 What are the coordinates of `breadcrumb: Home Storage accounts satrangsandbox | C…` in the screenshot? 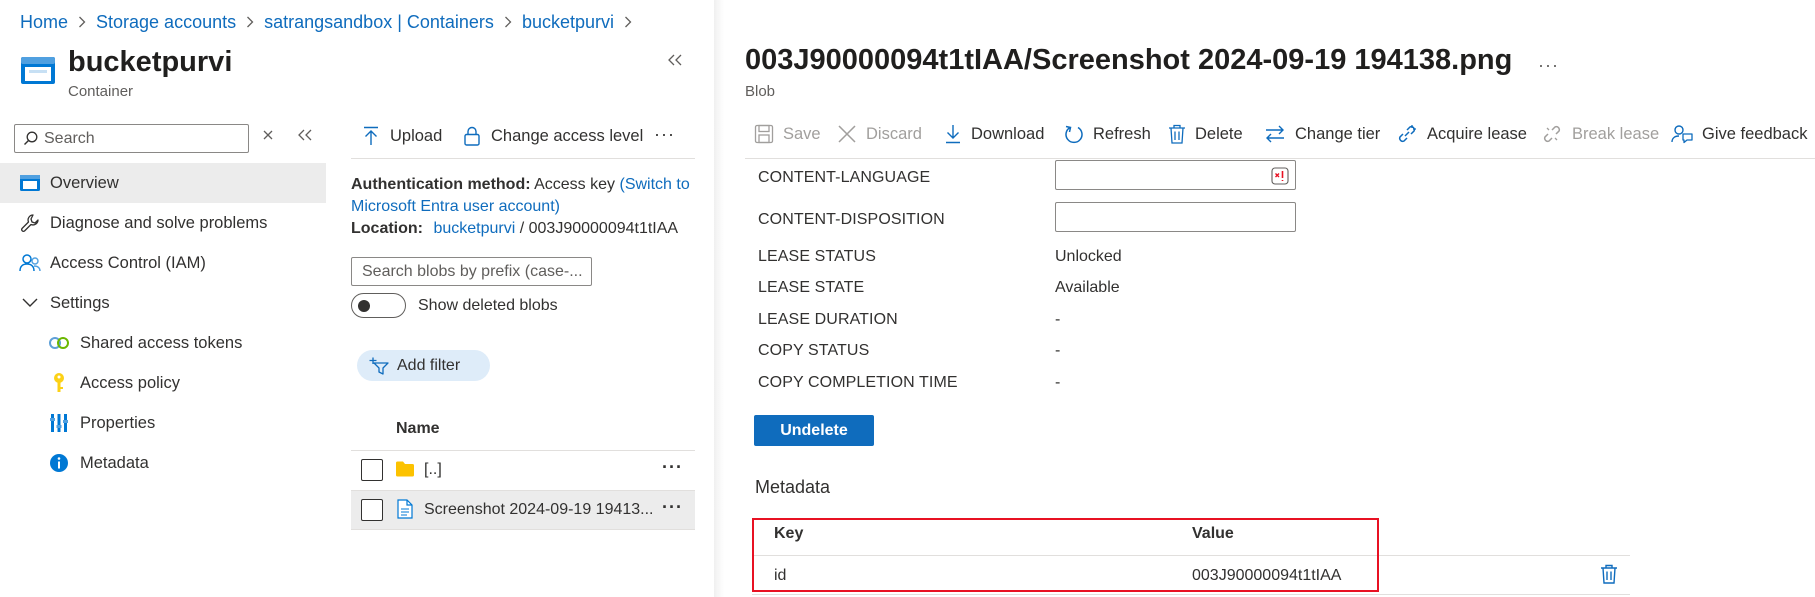 It's located at (331, 22).